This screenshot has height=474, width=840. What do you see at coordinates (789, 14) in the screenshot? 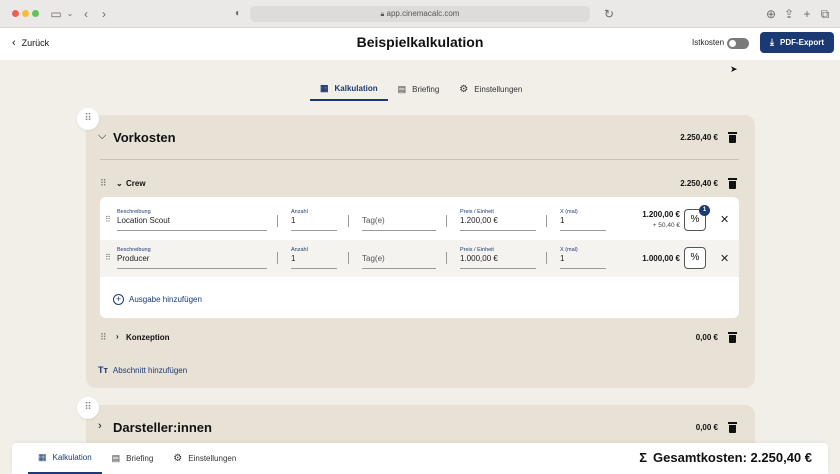
I see `share-icon: ⇪` at bounding box center [789, 14].